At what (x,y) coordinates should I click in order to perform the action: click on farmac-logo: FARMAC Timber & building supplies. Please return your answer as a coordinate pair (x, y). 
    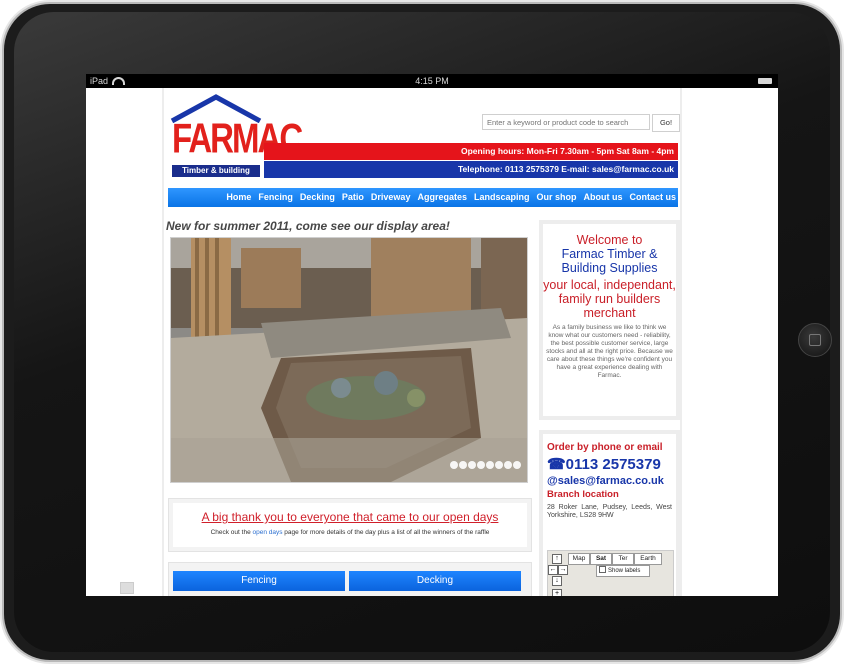
    Looking at the image, I should click on (236, 140).